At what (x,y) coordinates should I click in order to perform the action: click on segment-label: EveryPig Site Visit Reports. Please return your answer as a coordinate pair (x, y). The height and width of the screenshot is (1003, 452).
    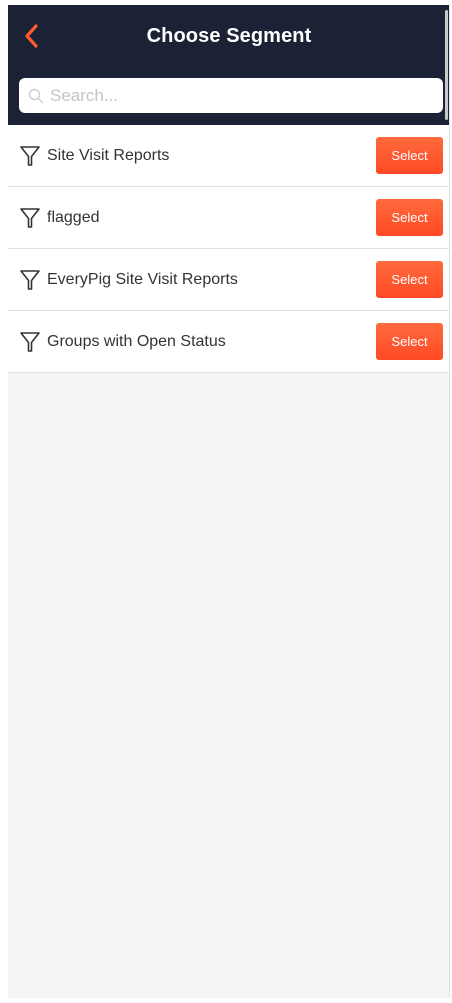
    Looking at the image, I should click on (142, 279).